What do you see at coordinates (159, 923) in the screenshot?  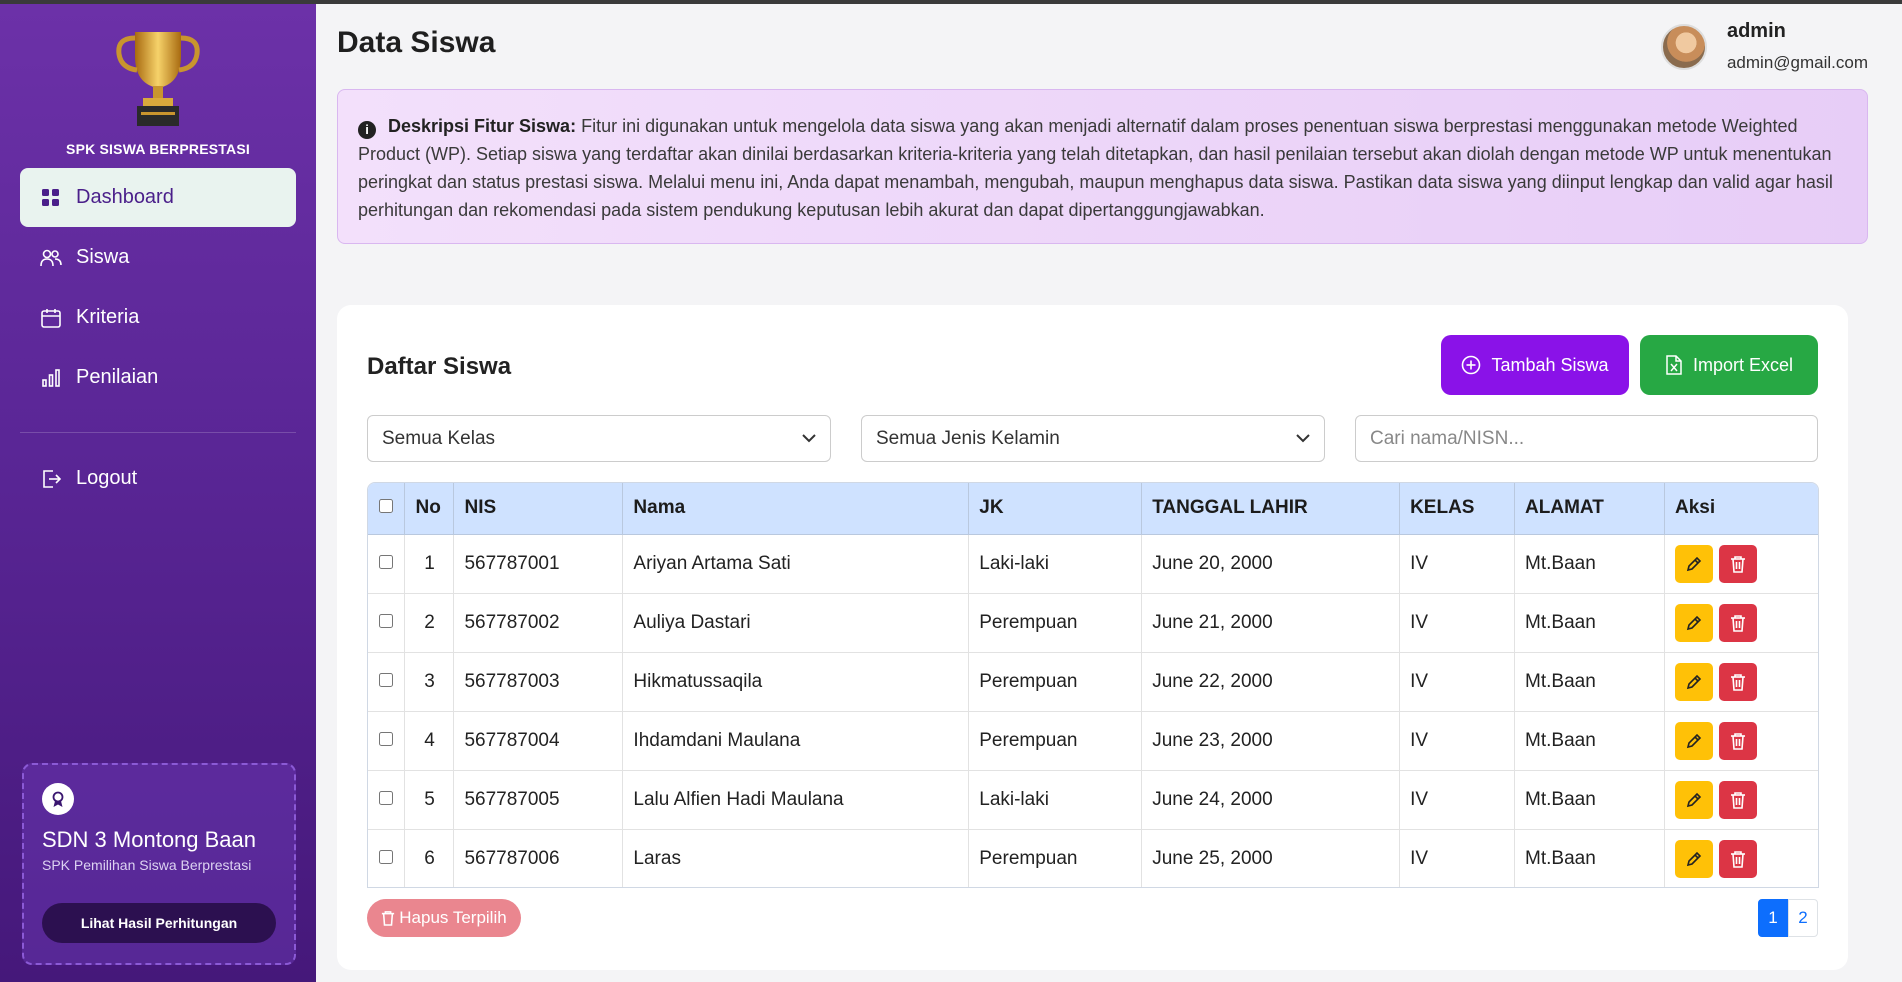 I see `view-results-button: Lihat Hasil Perhitungan` at bounding box center [159, 923].